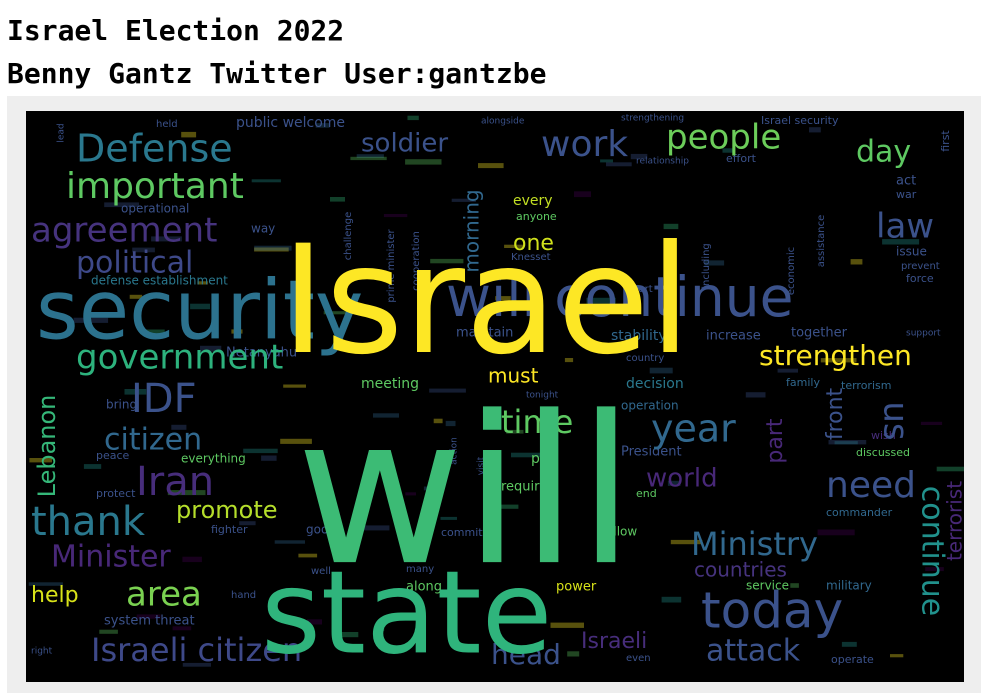 This screenshot has height=697, width=992. What do you see at coordinates (47, 446) in the screenshot?
I see `wordcloud-word: Lebanon` at bounding box center [47, 446].